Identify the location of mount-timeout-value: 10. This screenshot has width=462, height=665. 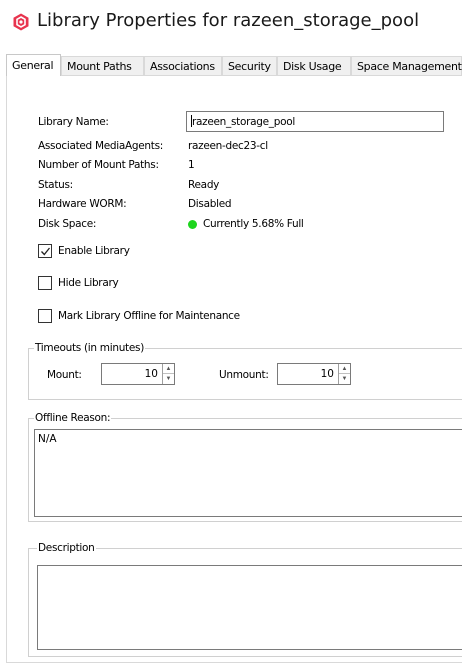
(151, 374).